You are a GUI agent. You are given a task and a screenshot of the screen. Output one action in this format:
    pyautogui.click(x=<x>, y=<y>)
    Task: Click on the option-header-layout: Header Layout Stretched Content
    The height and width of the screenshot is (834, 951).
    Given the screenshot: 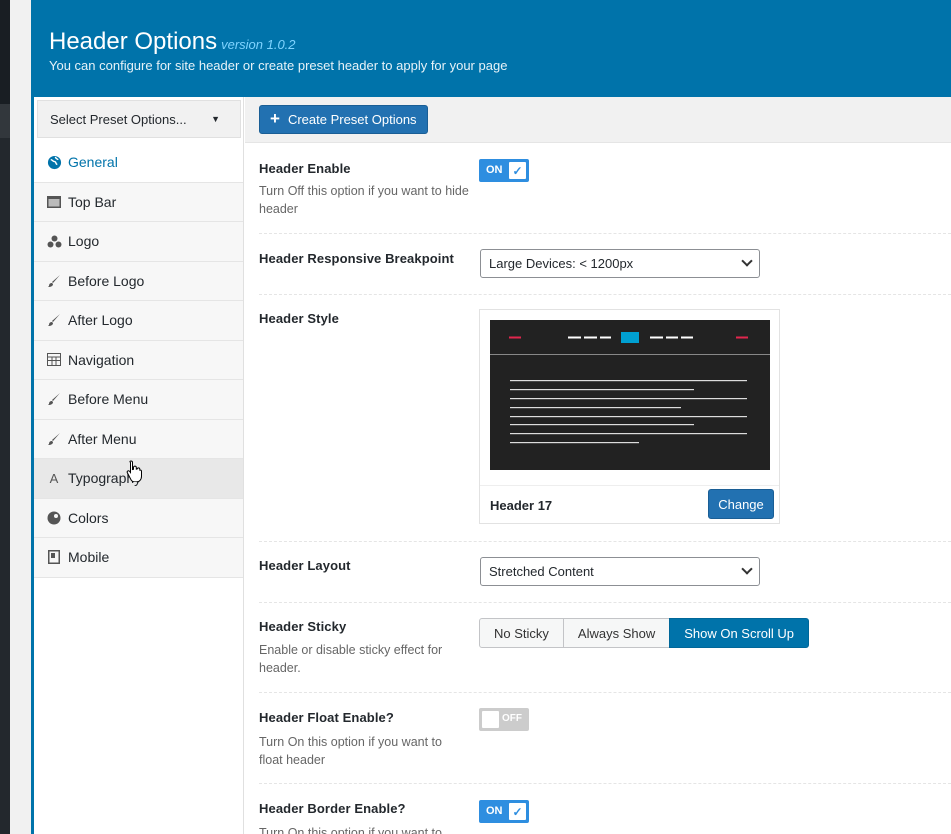 What is the action you would take?
    pyautogui.click(x=605, y=572)
    